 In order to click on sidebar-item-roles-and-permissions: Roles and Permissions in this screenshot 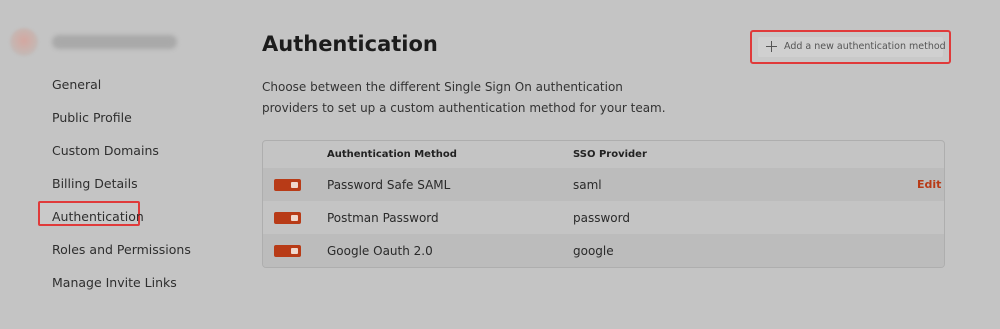, I will do `click(138, 251)`.